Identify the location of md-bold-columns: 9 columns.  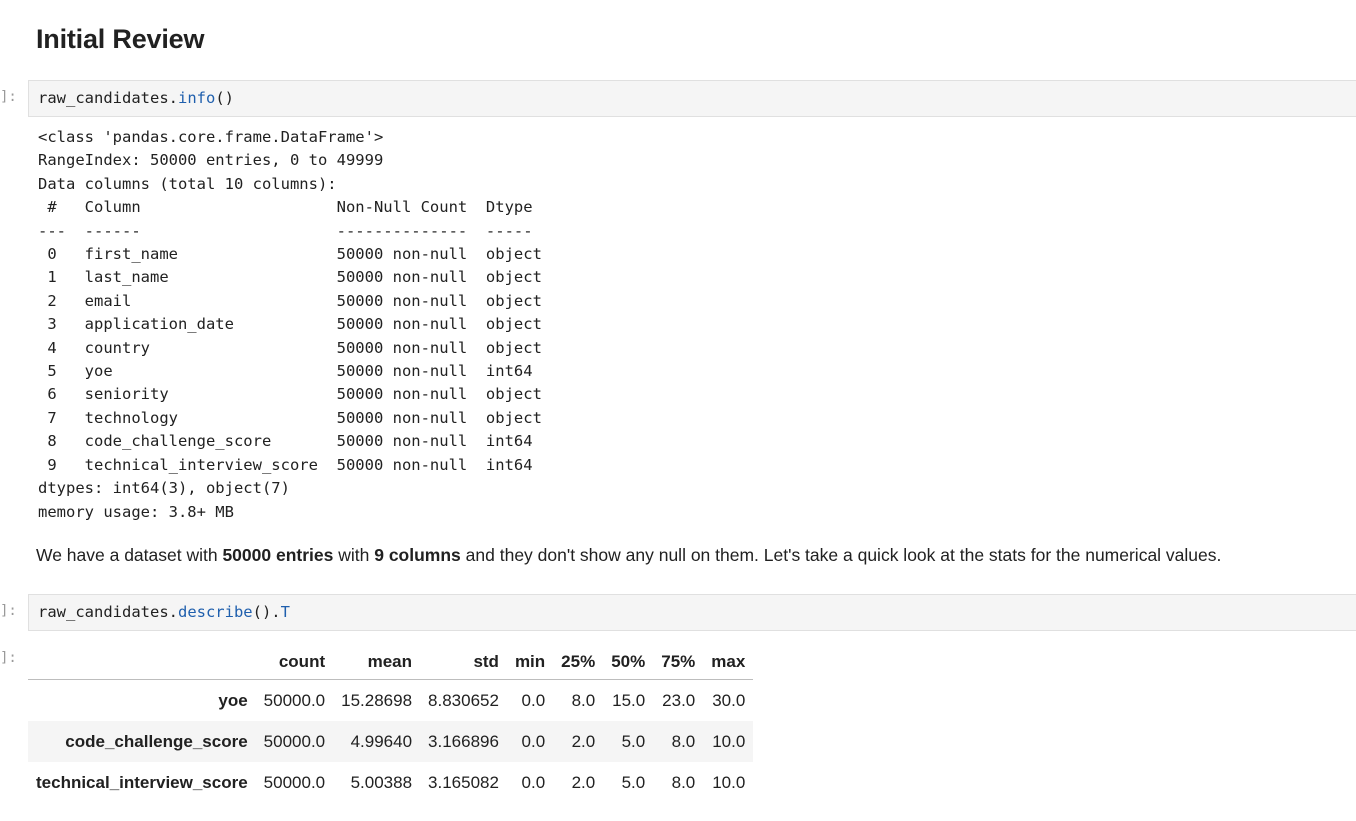
(417, 555).